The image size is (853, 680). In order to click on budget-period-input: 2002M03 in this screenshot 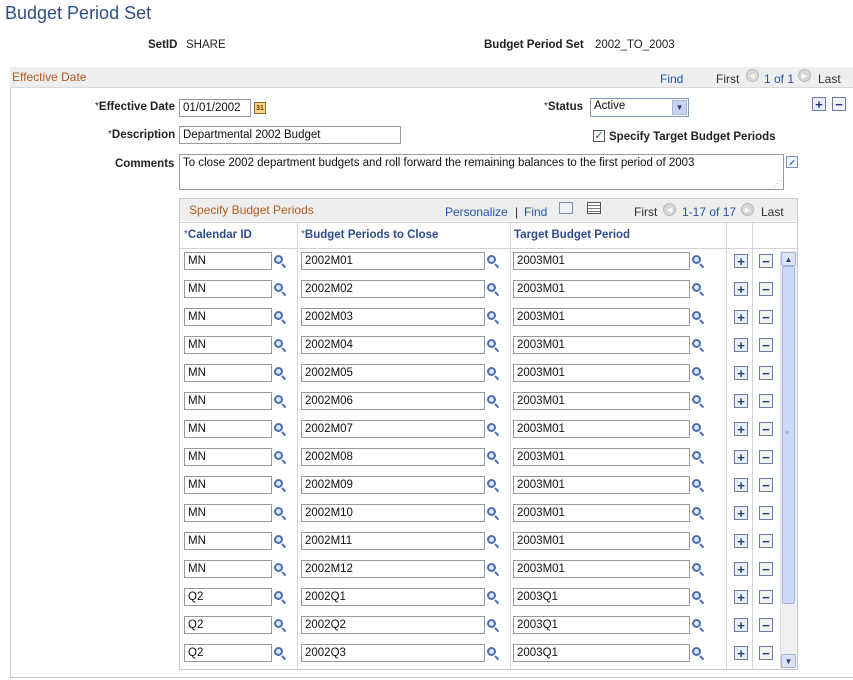, I will do `click(393, 317)`.